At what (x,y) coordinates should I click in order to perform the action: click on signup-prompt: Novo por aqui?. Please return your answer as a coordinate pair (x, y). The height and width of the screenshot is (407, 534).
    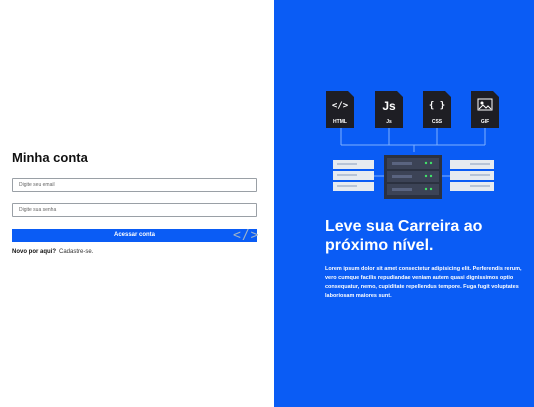
    Looking at the image, I should click on (34, 251).